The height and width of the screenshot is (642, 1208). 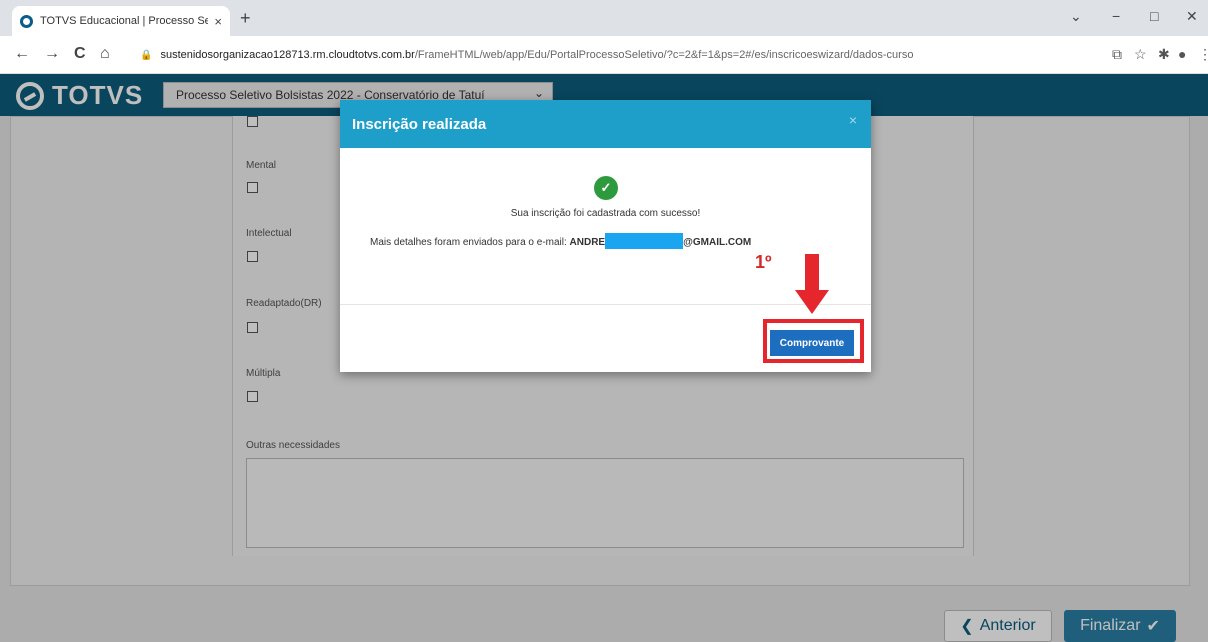 I want to click on email-end: @GMAIL.COM, so click(x=717, y=243).